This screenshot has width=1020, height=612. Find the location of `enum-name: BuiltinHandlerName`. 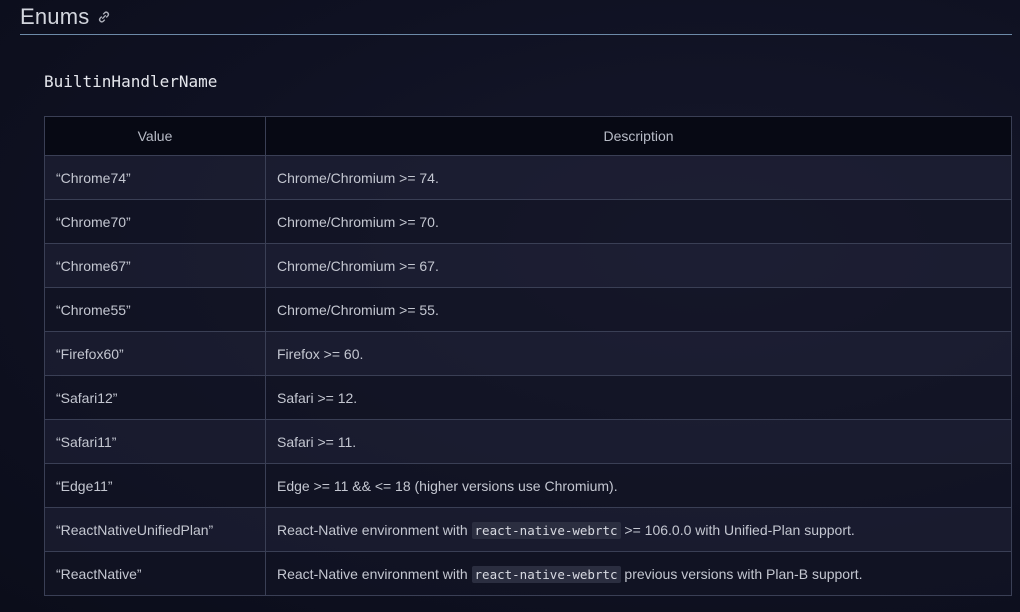

enum-name: BuiltinHandlerName is located at coordinates (131, 81).